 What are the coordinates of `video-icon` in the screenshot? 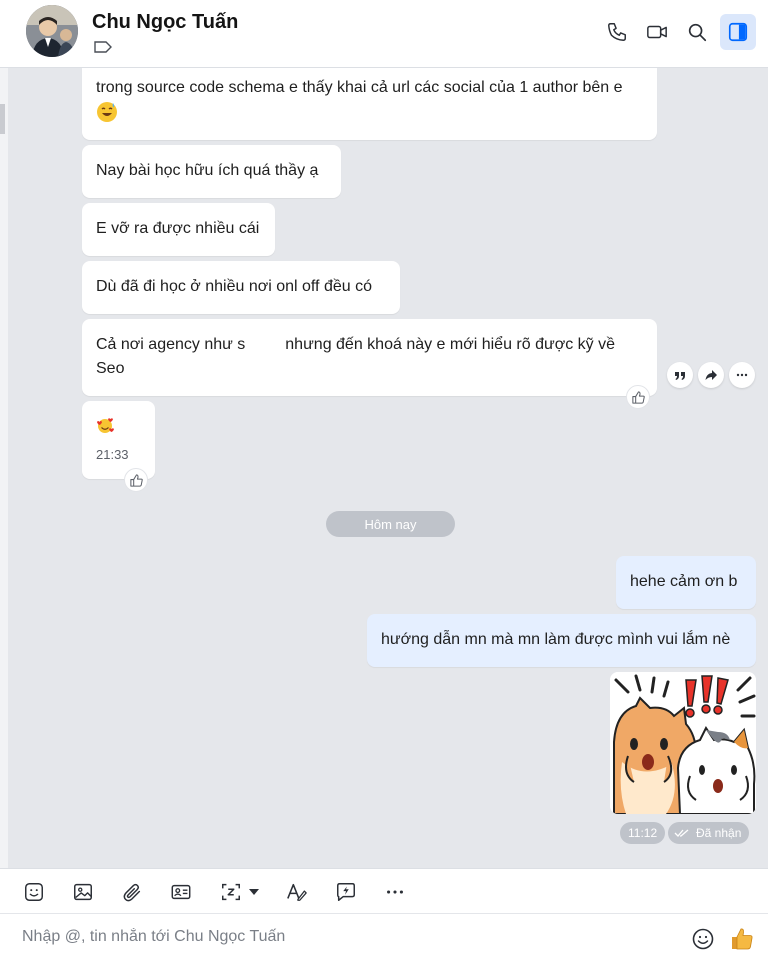 It's located at (657, 32).